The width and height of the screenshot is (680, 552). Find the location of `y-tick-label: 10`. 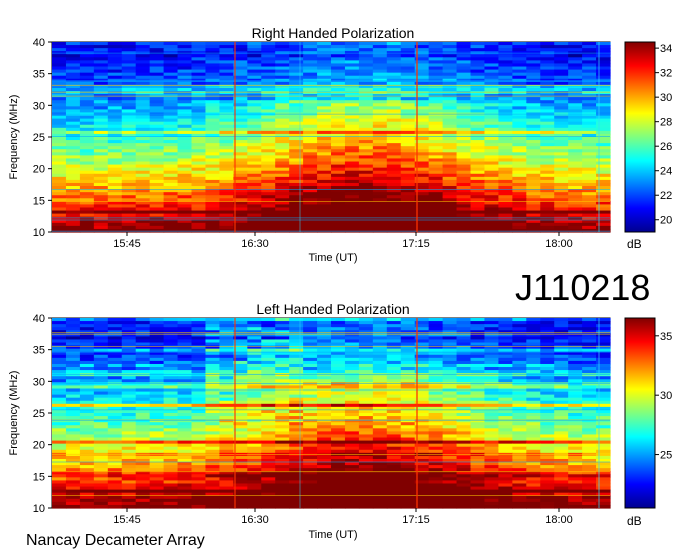

y-tick-label: 10 is located at coordinates (39, 233).